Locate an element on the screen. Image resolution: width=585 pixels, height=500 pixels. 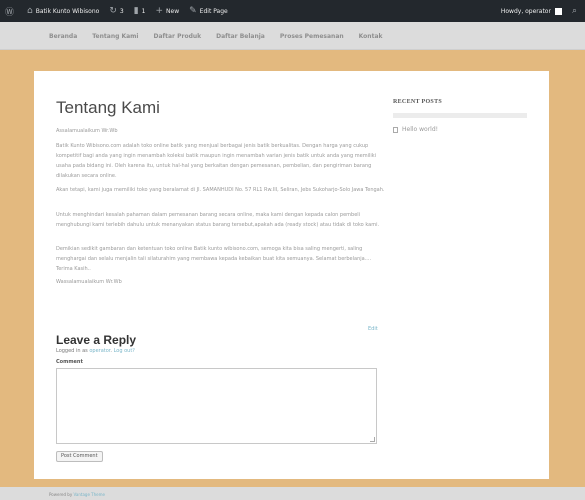
wordpress-icon: Ⓦ is located at coordinates (10, 12).